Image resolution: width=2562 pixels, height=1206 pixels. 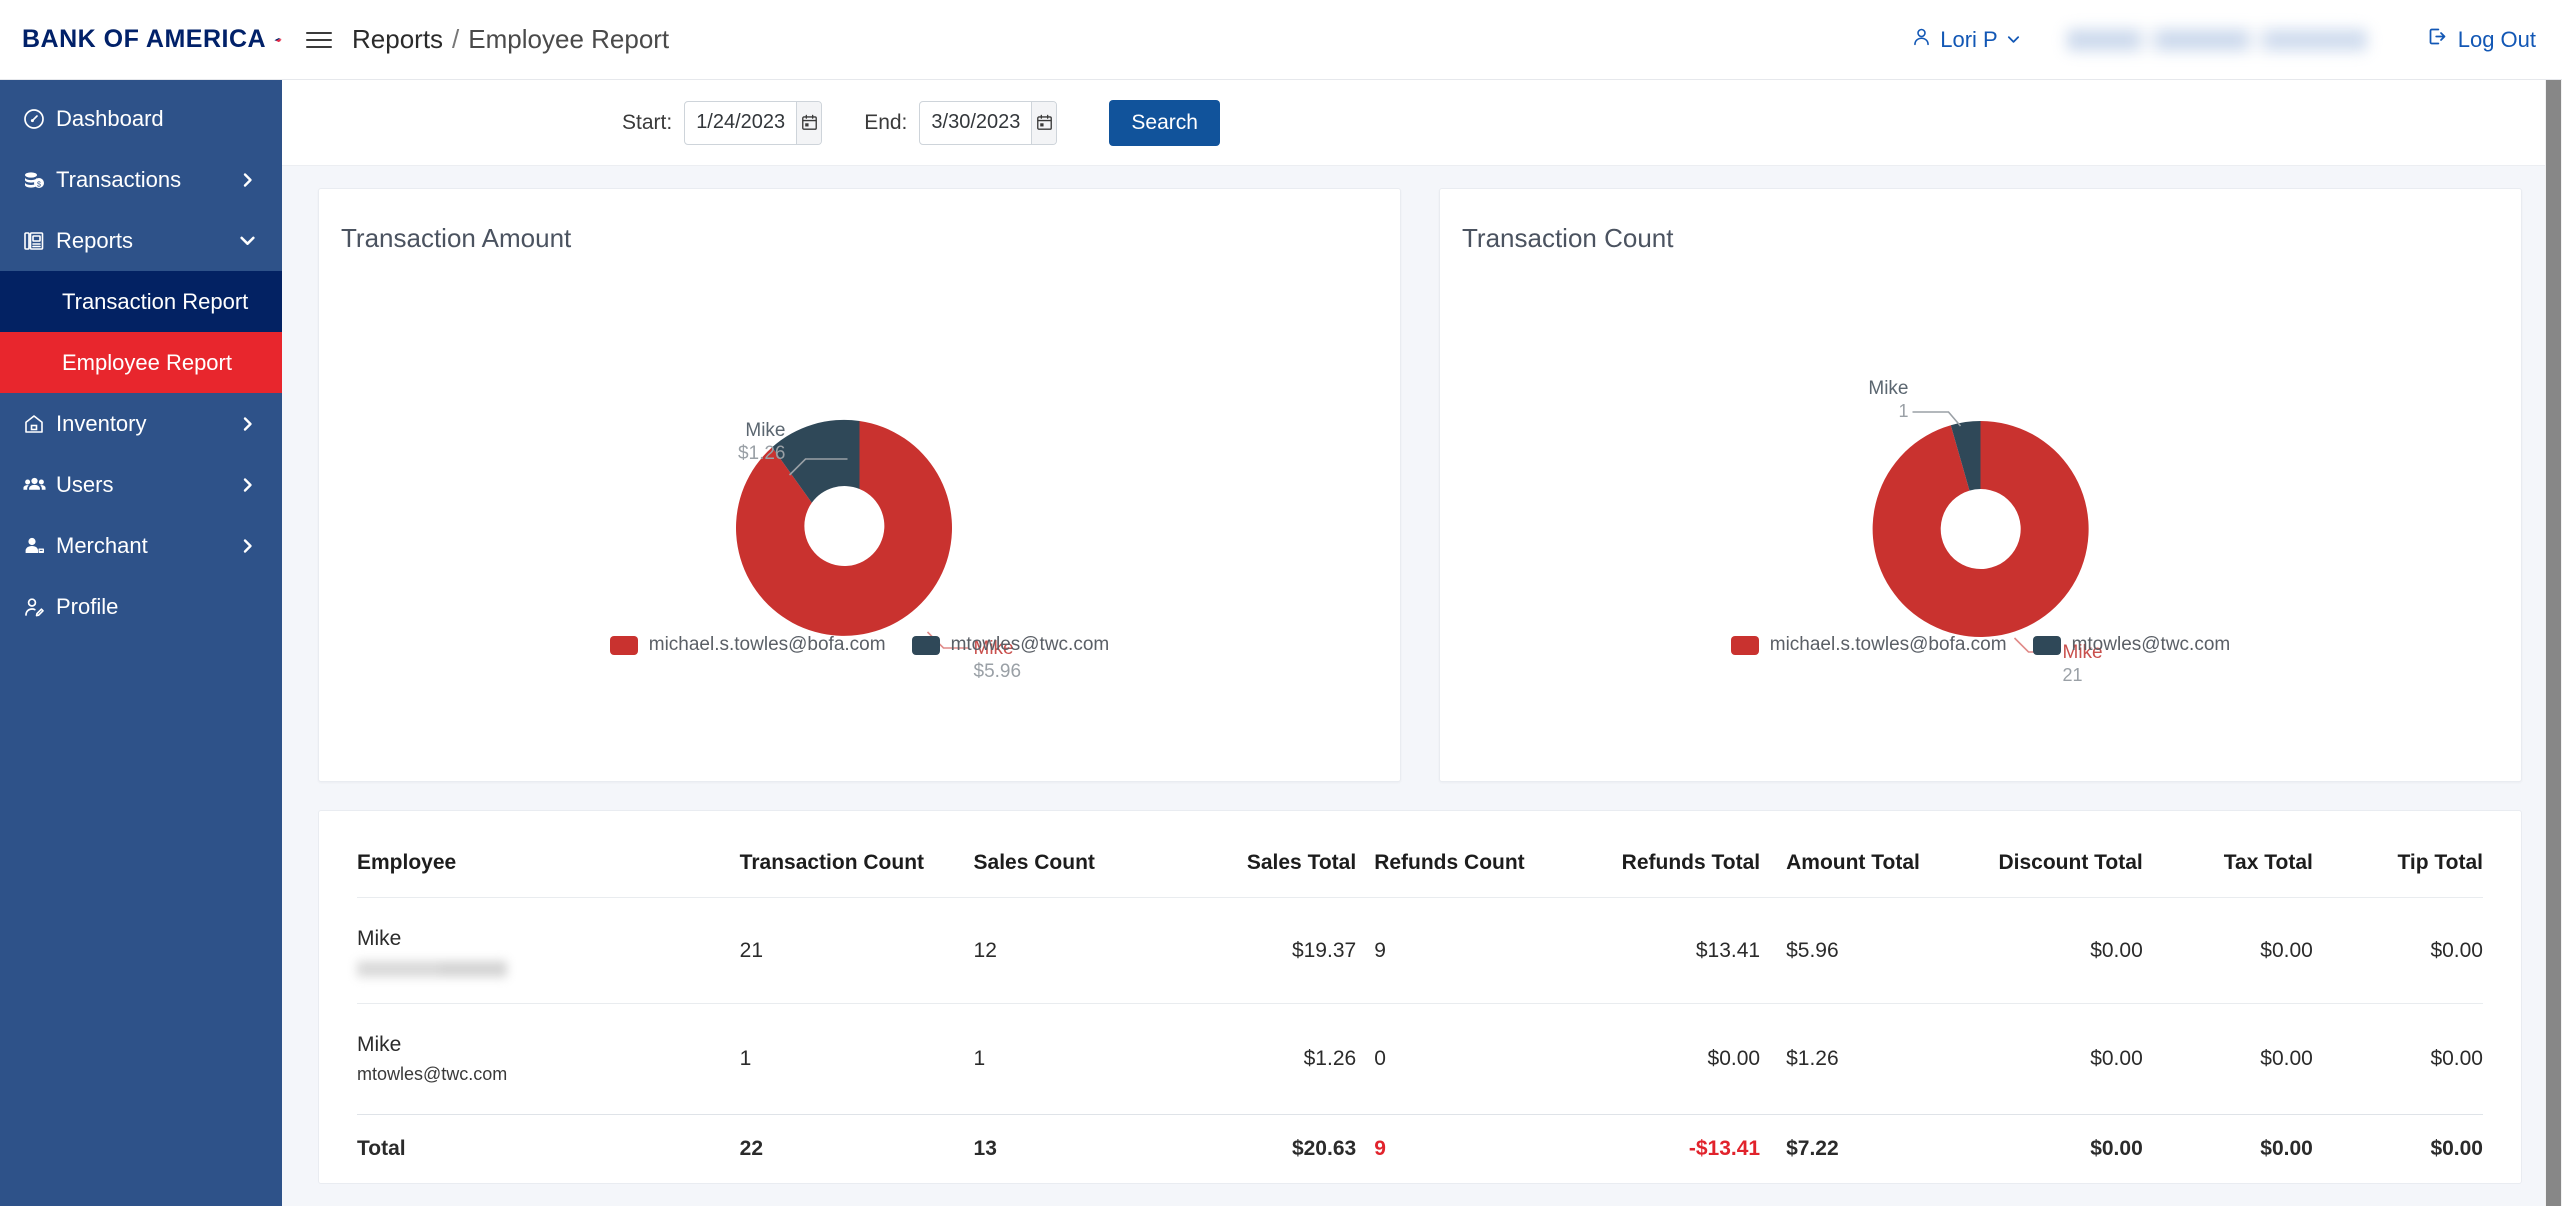 I want to click on donut-chart-amount: Mike $1.26 Mike $5.96, so click(x=878, y=550).